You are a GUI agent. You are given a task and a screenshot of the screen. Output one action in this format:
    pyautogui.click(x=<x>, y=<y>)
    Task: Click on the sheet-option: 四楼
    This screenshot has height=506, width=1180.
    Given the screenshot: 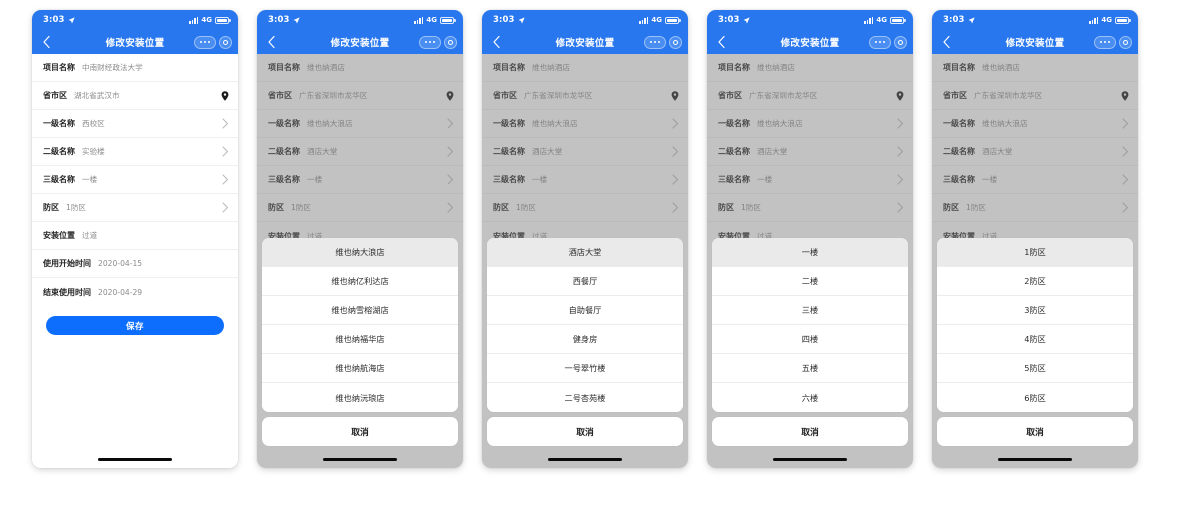 What is the action you would take?
    pyautogui.click(x=810, y=339)
    